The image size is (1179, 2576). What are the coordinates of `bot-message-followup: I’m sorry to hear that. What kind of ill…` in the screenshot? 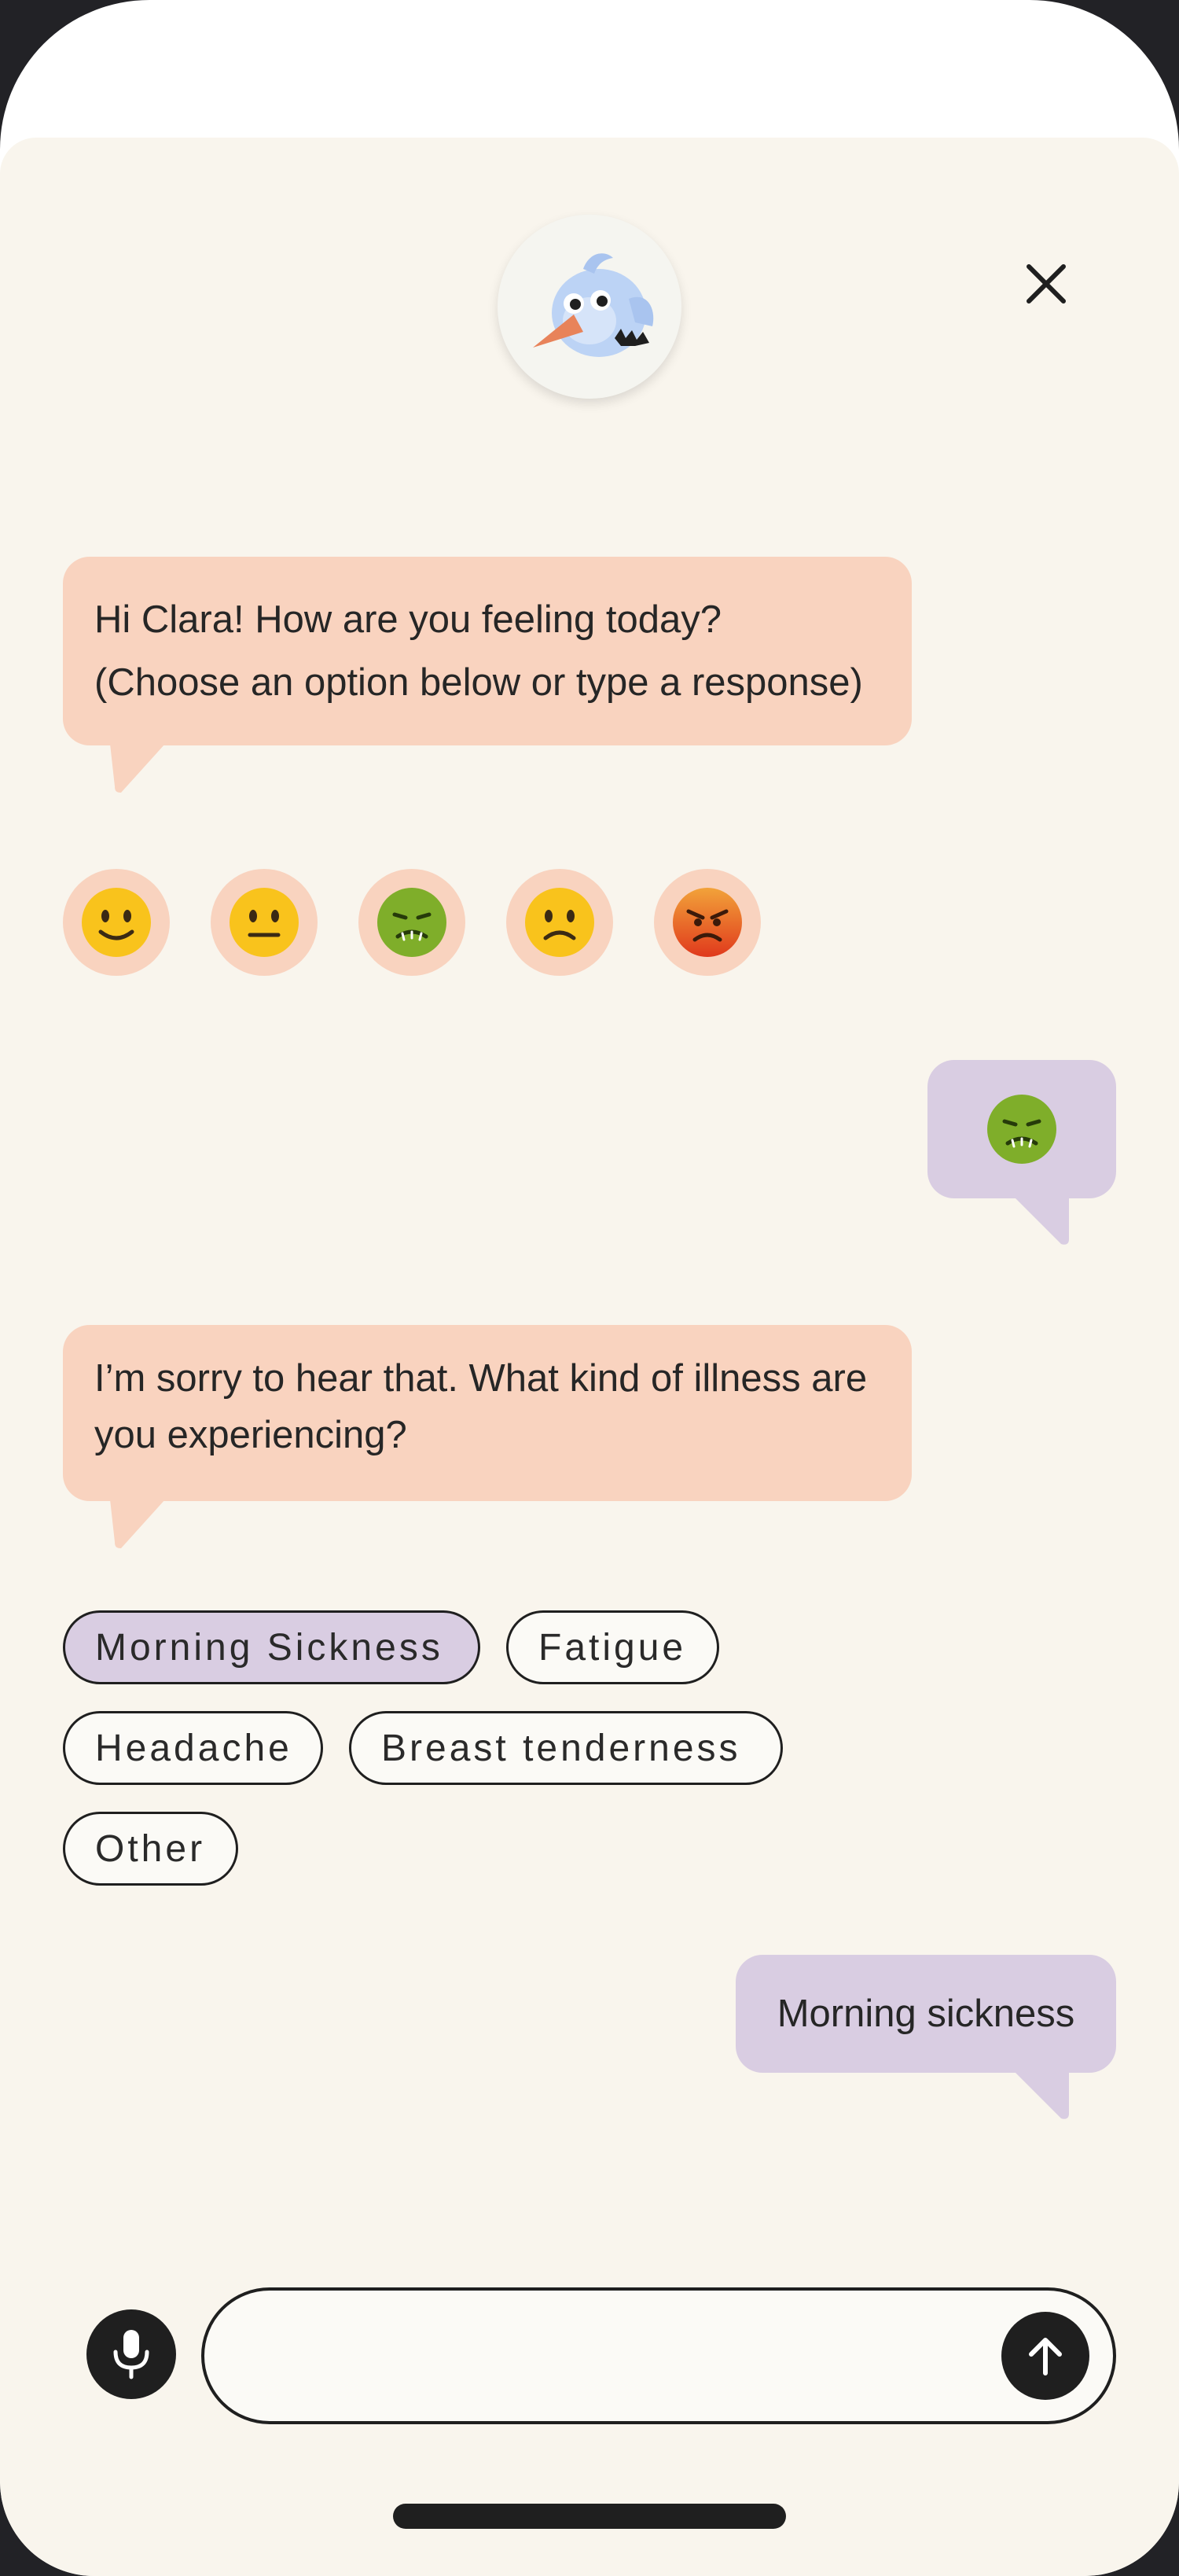 It's located at (488, 1436).